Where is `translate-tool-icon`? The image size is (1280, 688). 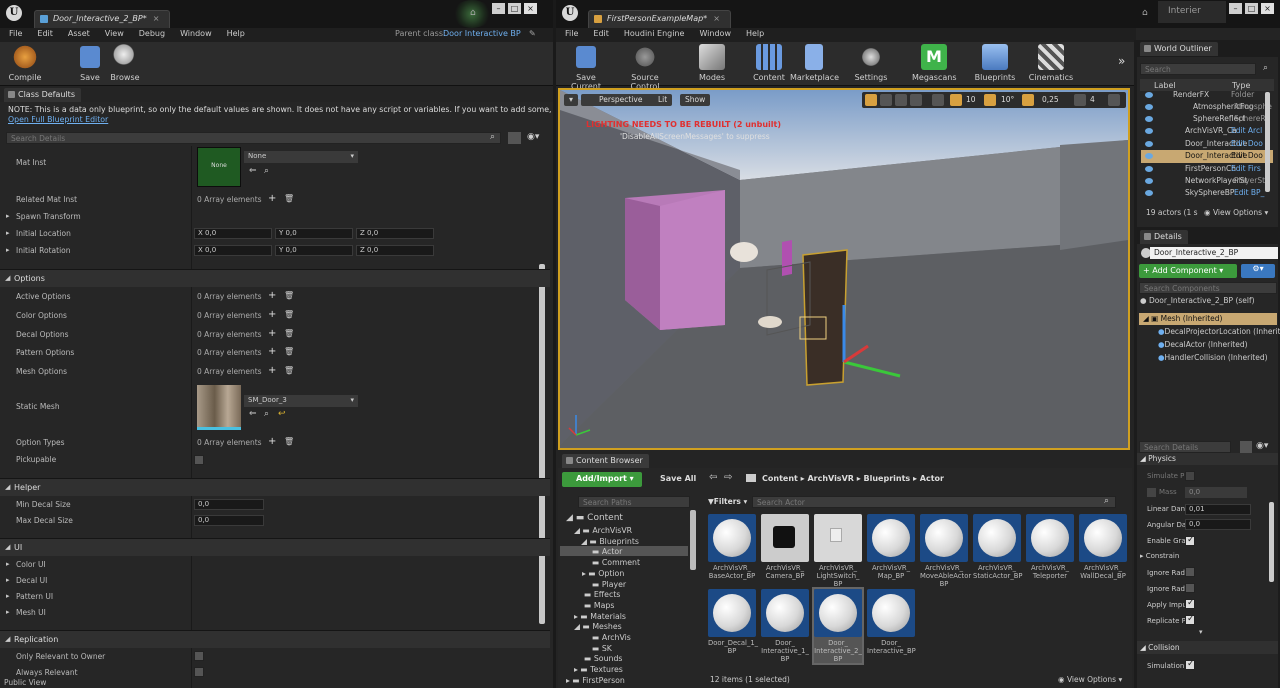
translate-tool-icon is located at coordinates (871, 100).